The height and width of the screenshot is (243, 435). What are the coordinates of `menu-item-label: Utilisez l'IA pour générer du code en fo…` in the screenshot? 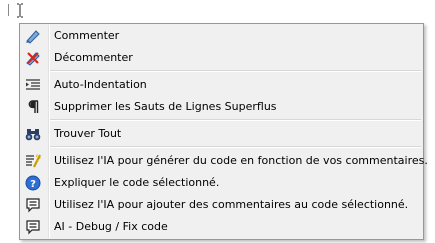 It's located at (241, 160).